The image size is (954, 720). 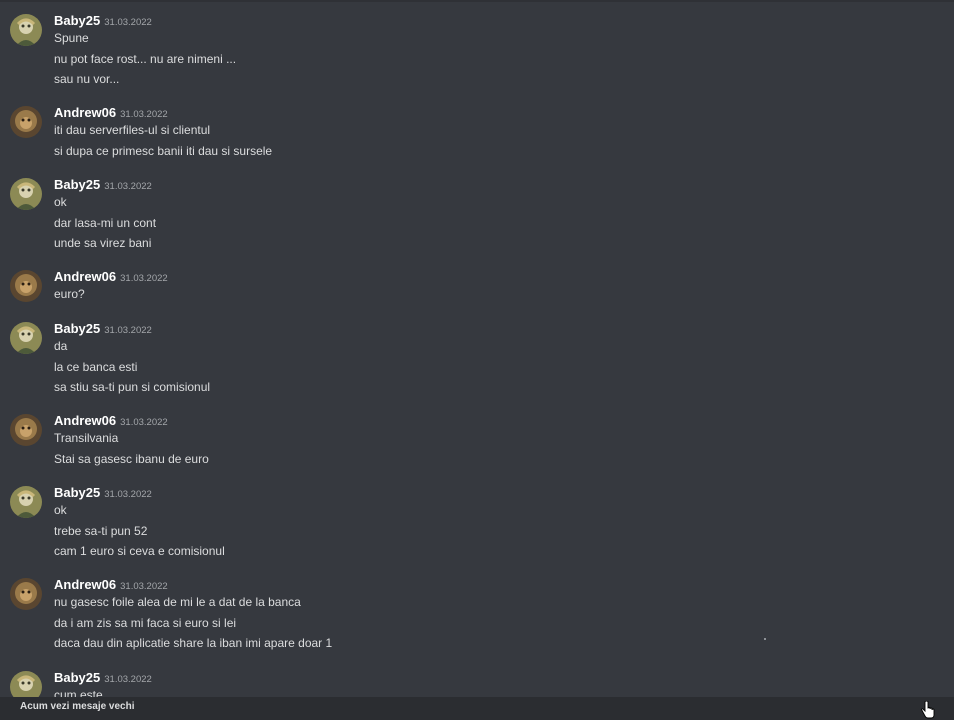 I want to click on message-text: cam 1 euro si ceva e comisionul, so click(x=139, y=551).